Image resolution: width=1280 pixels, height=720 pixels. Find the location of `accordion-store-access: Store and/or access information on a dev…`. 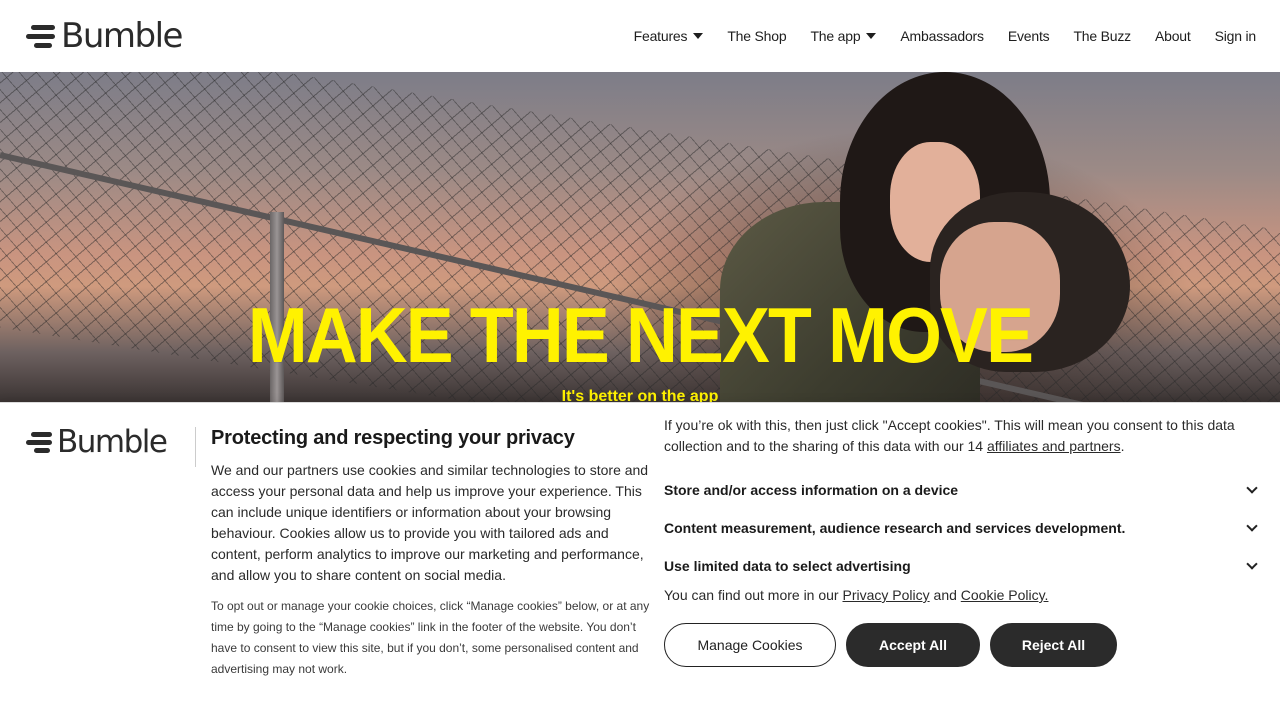

accordion-store-access: Store and/or access information on a dev… is located at coordinates (964, 490).